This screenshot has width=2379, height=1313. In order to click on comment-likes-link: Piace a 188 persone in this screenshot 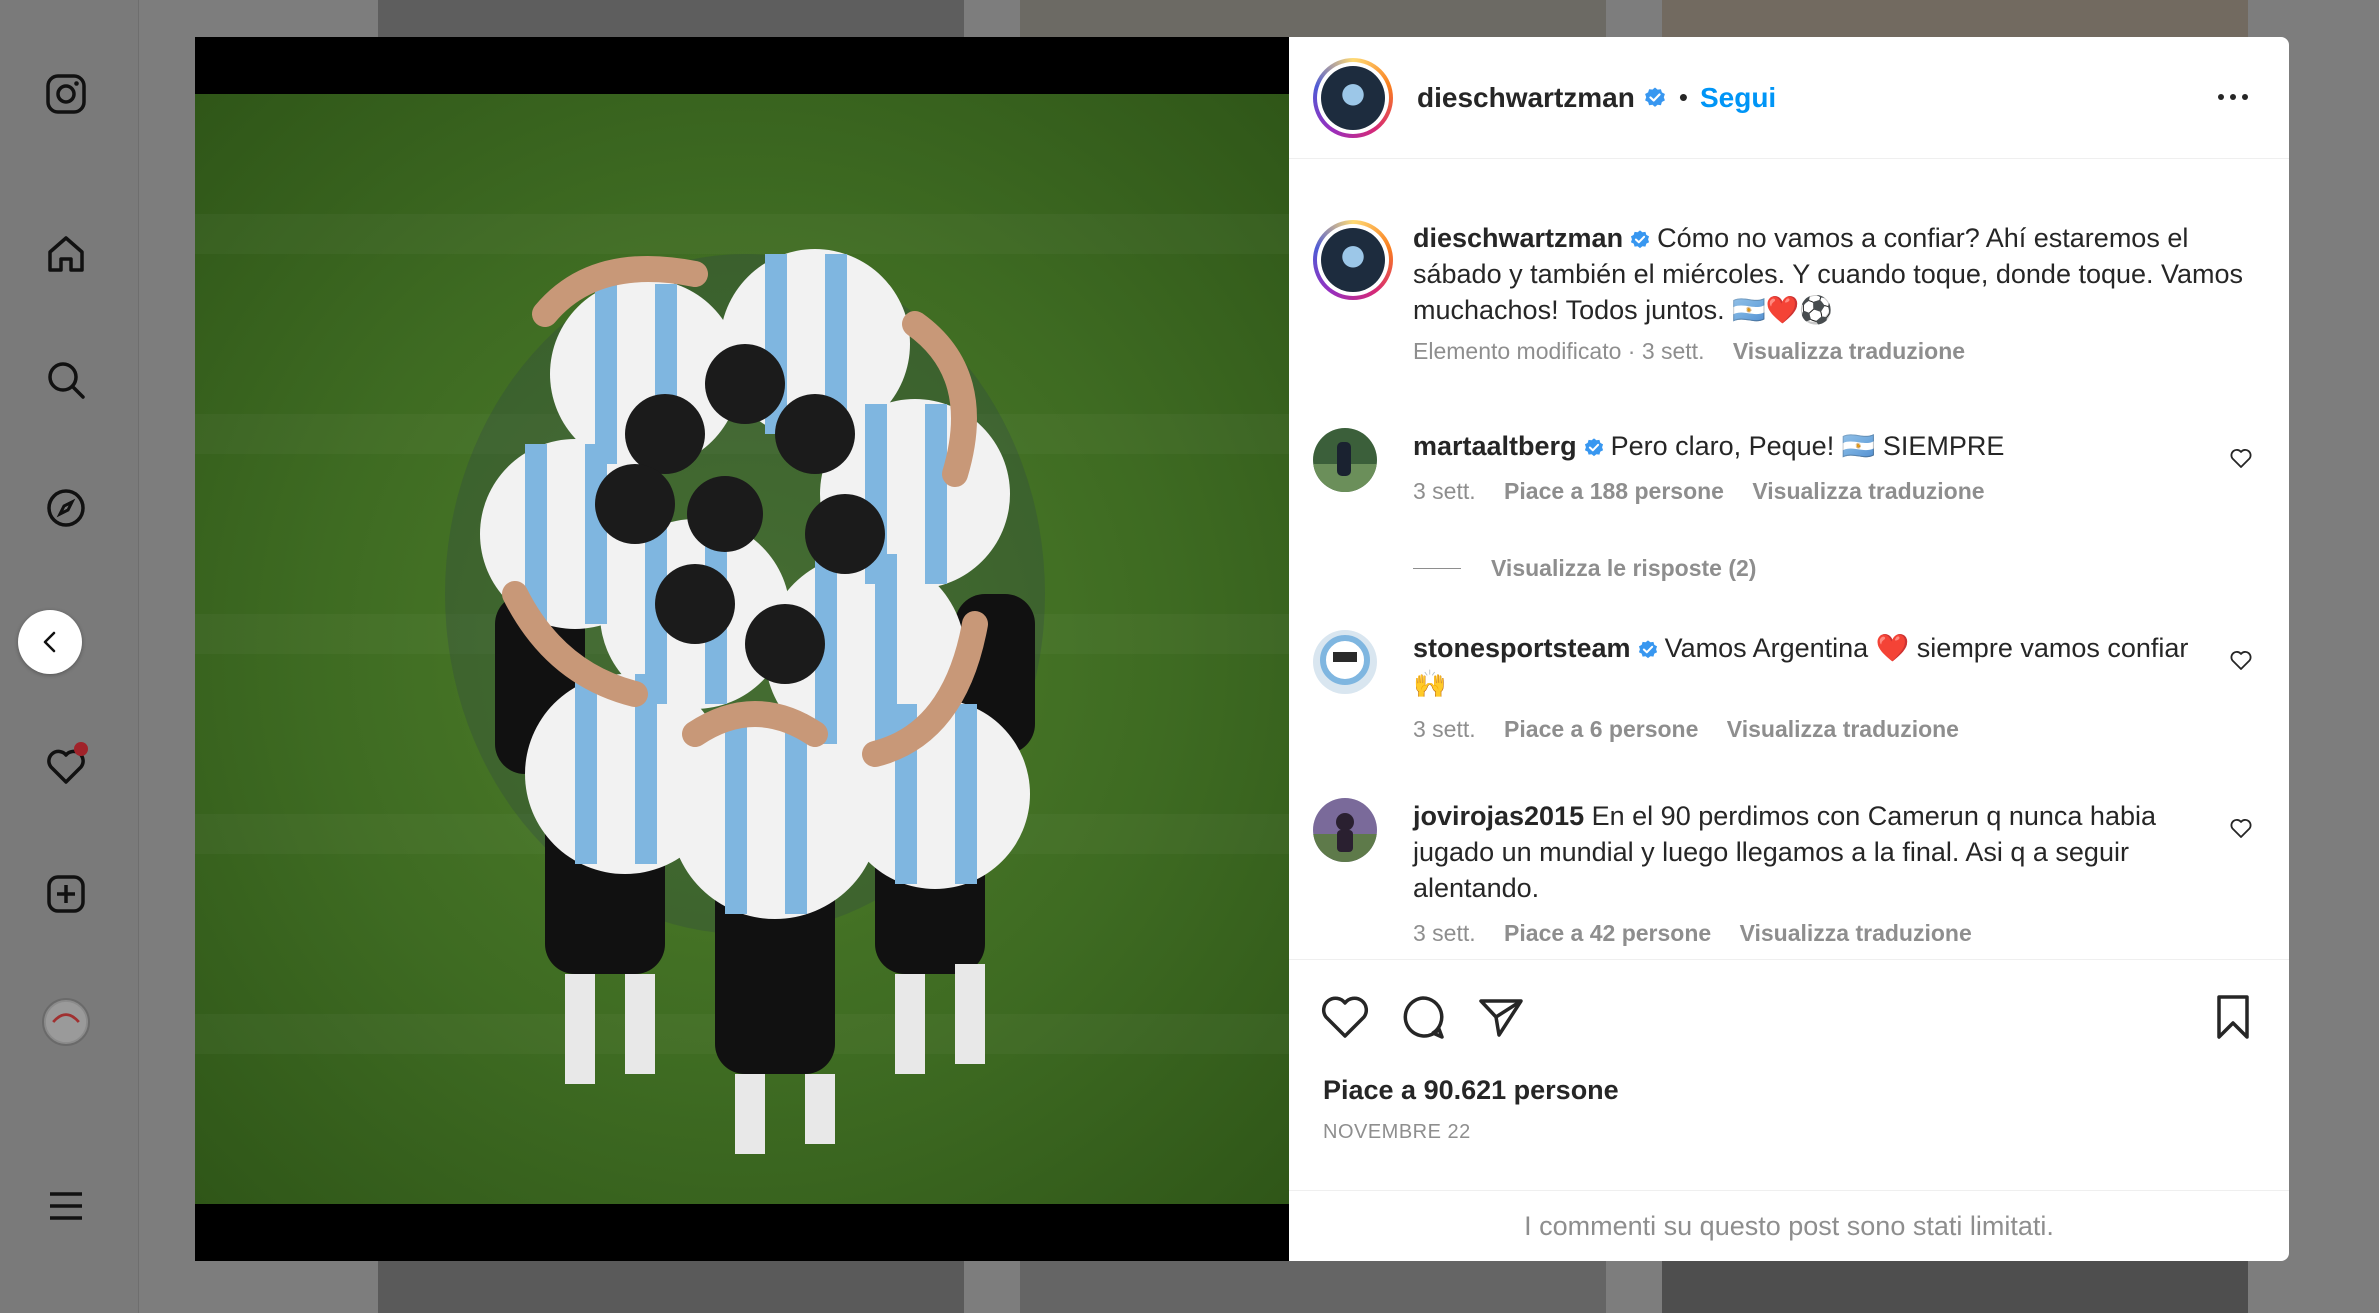, I will do `click(1614, 491)`.